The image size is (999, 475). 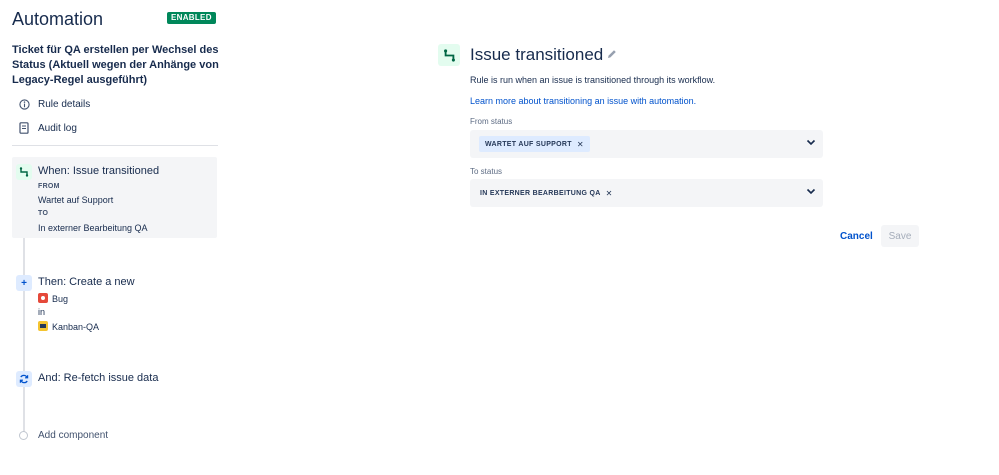 I want to click on refresh-icon, so click(x=24, y=379).